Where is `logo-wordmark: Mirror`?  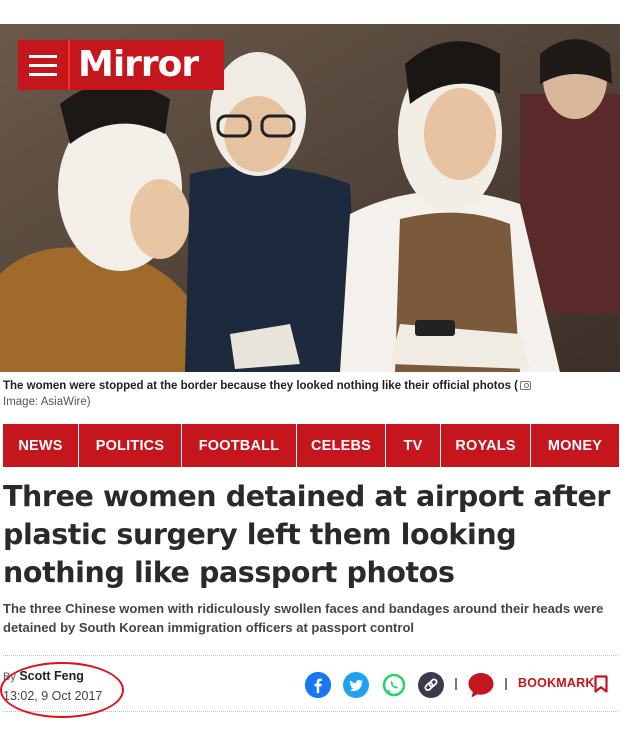
logo-wordmark: Mirror is located at coordinates (147, 65).